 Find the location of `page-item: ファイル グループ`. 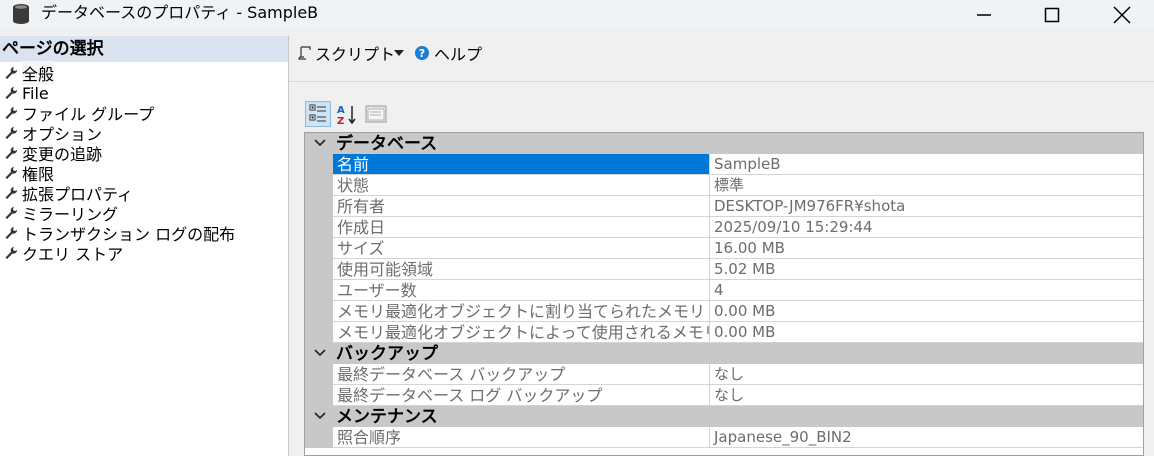

page-item: ファイル グループ is located at coordinates (79, 113).